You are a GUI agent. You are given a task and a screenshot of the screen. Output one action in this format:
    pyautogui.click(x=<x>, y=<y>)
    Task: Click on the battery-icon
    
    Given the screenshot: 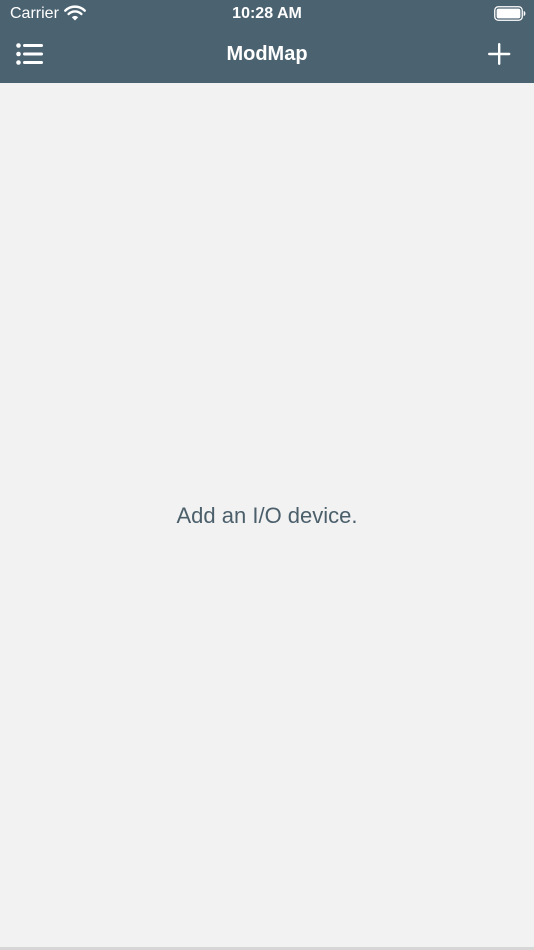 What is the action you would take?
    pyautogui.click(x=510, y=13)
    